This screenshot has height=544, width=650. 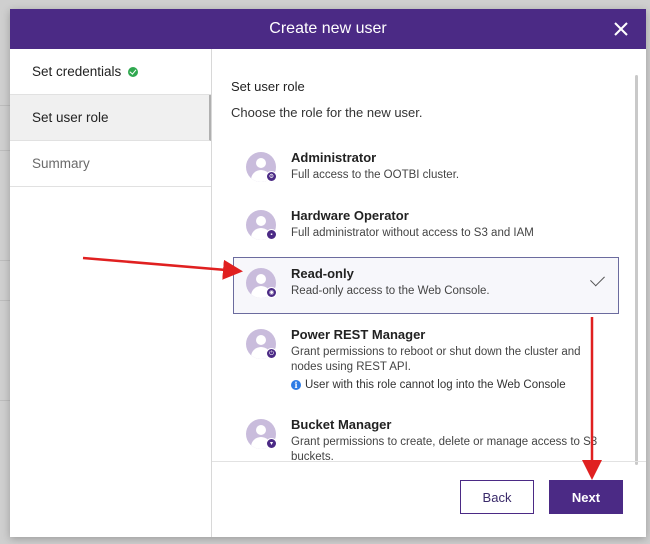 What do you see at coordinates (358, 334) in the screenshot?
I see `role-name: Power REST Manager` at bounding box center [358, 334].